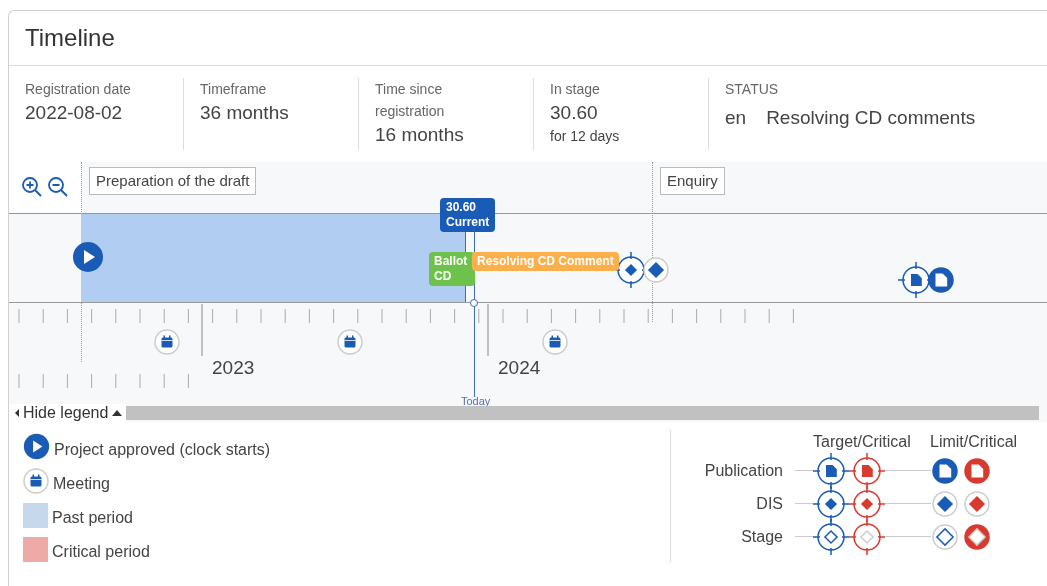 The height and width of the screenshot is (586, 1047). What do you see at coordinates (173, 181) in the screenshot?
I see `phase-label: Preparation of the draft` at bounding box center [173, 181].